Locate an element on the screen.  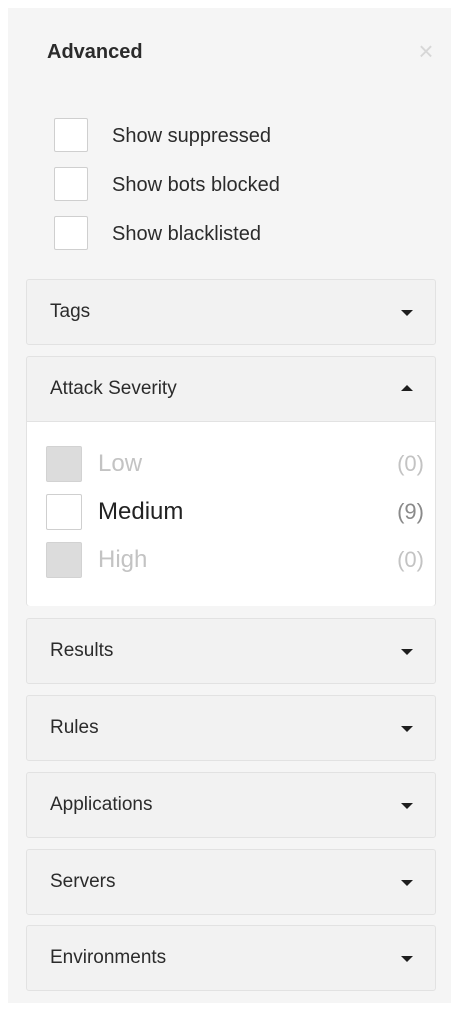
show-blacklisted-label: Show blacklisted is located at coordinates (186, 234).